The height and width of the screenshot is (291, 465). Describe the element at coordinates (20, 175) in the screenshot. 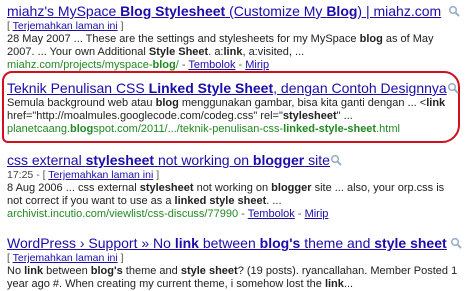

I see `result-time: 17:25` at that location.